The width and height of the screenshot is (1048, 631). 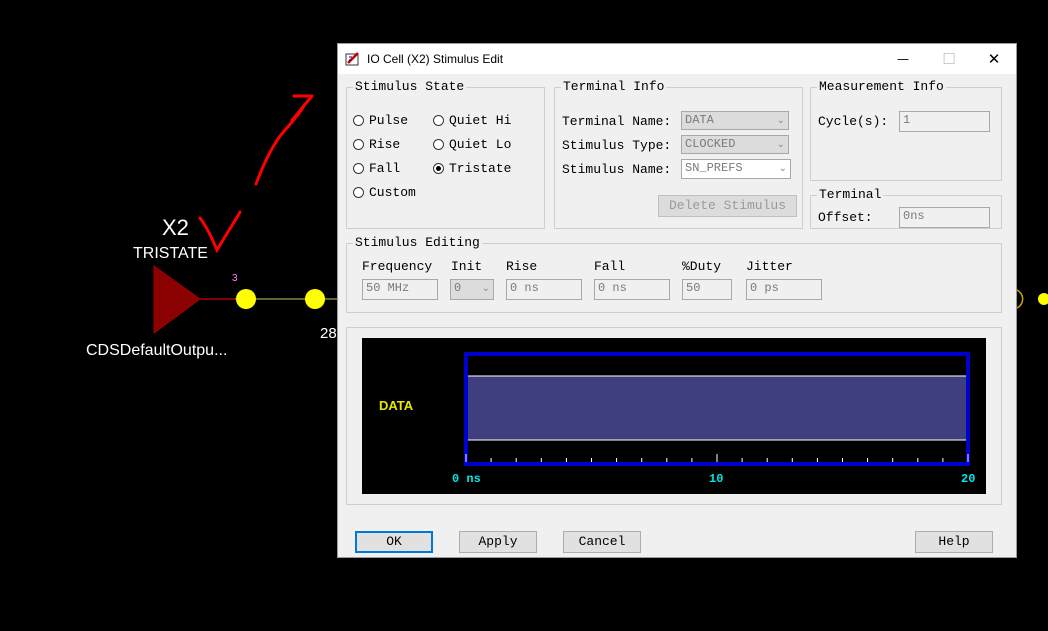 I want to click on radio-label: Rise, so click(x=385, y=144).